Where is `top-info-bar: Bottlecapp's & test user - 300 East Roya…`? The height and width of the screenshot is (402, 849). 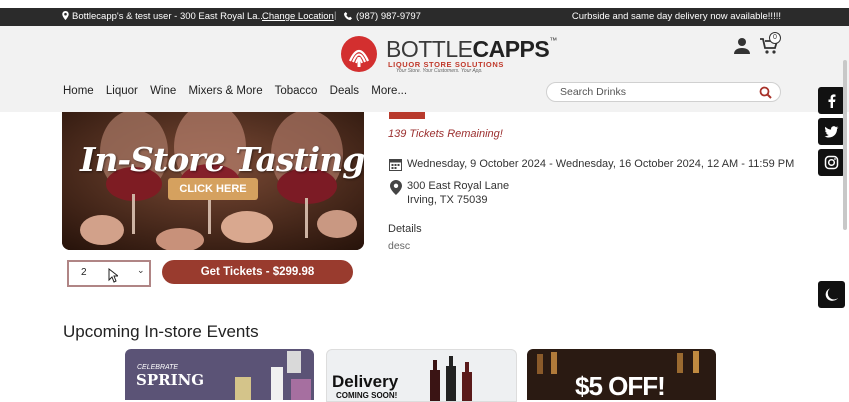
top-info-bar: Bottlecapp's & test user - 300 East Roya… is located at coordinates (424, 17).